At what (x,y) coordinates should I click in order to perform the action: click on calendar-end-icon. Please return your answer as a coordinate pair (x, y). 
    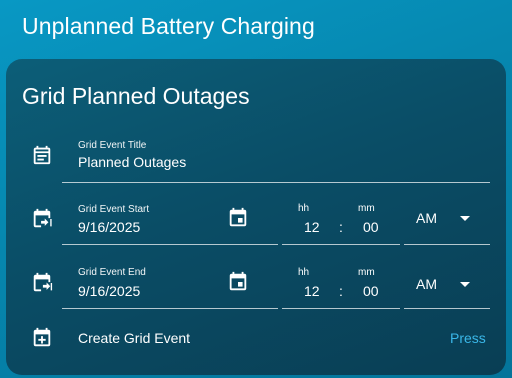
    Looking at the image, I should click on (42, 283).